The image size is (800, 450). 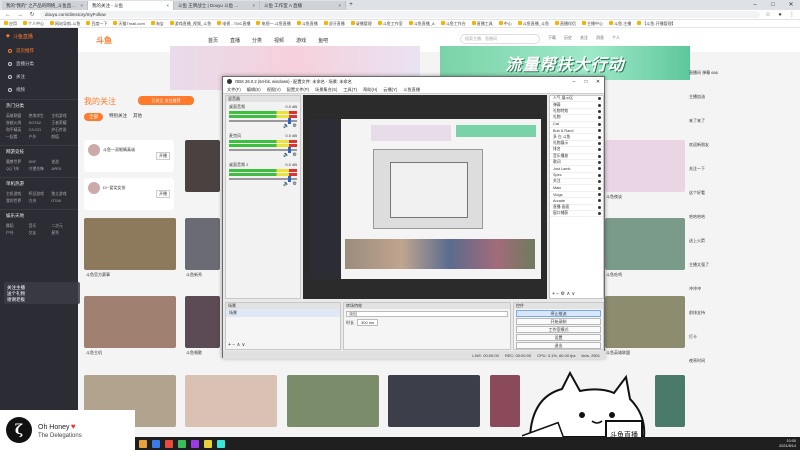 What do you see at coordinates (576, 214) in the screenshot?
I see `source-item: 窗口捕获` at bounding box center [576, 214].